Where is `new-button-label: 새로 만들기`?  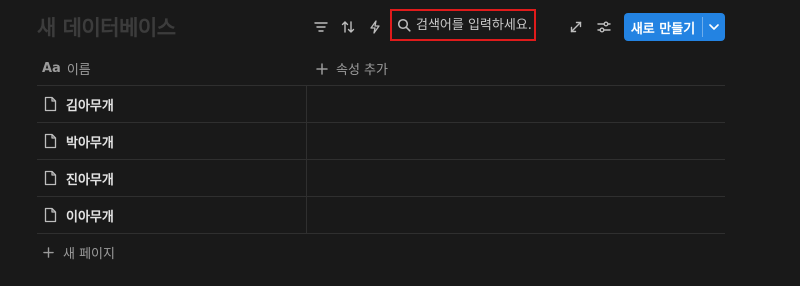
new-button-label: 새로 만들기 is located at coordinates (663, 27).